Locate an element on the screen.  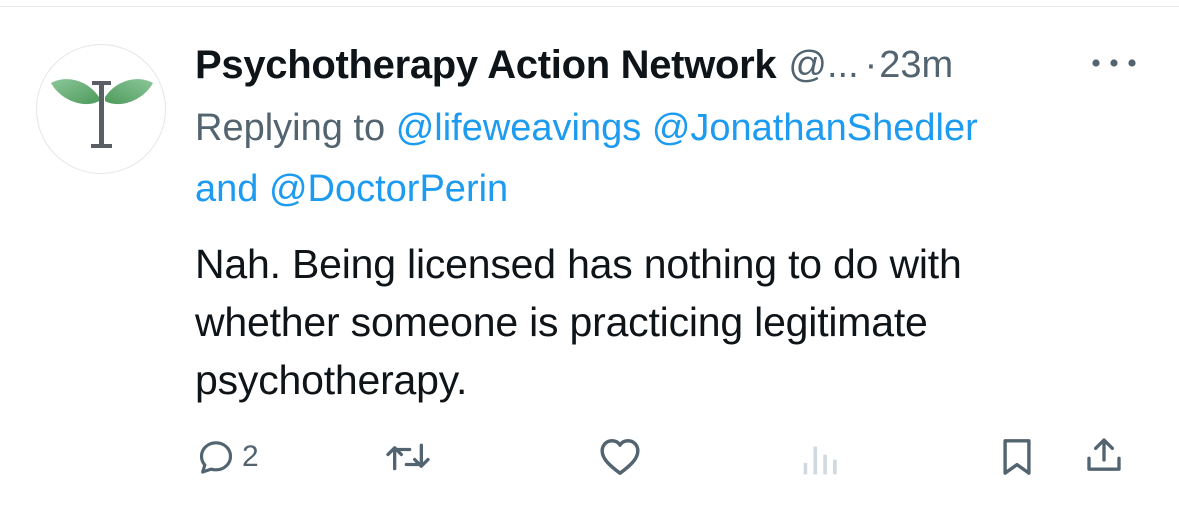
like-button is located at coordinates (620, 456).